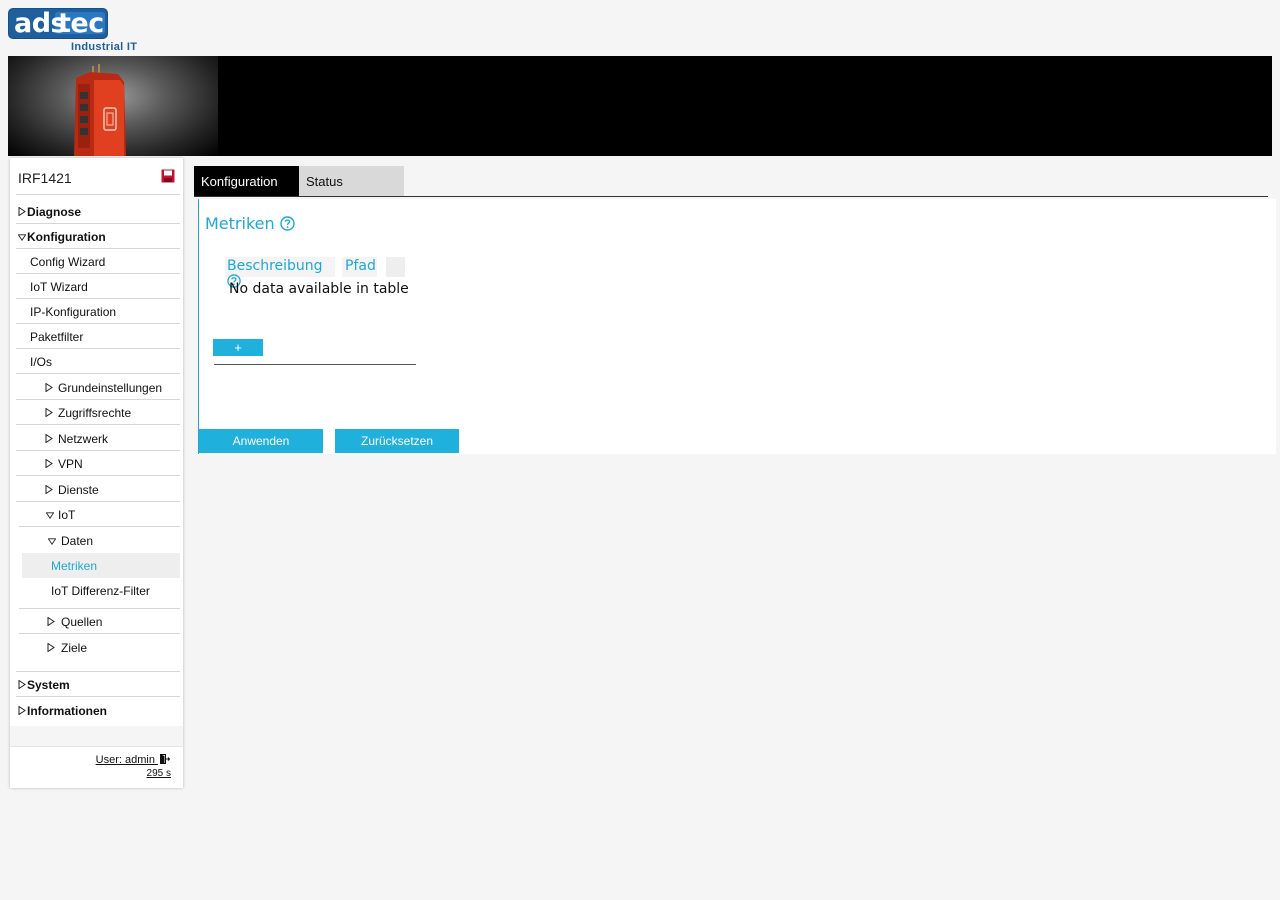 This screenshot has height=900, width=1280. What do you see at coordinates (101, 540) in the screenshot?
I see `sidebar-item-daten: Daten` at bounding box center [101, 540].